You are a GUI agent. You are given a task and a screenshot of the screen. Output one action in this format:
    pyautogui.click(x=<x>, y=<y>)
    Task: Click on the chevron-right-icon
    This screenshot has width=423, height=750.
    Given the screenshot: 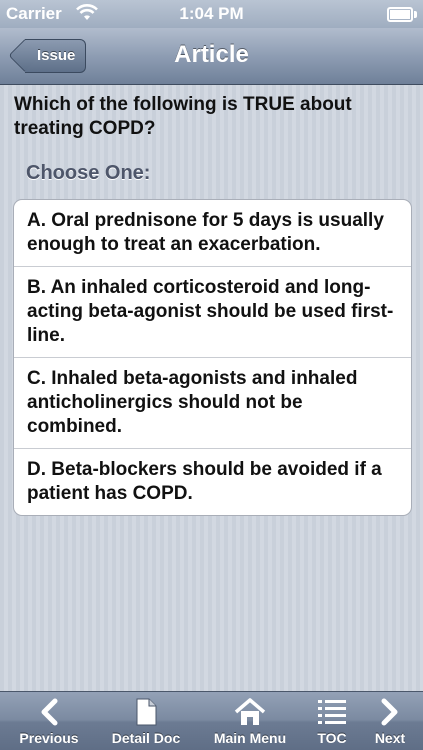 What is the action you would take?
    pyautogui.click(x=389, y=712)
    